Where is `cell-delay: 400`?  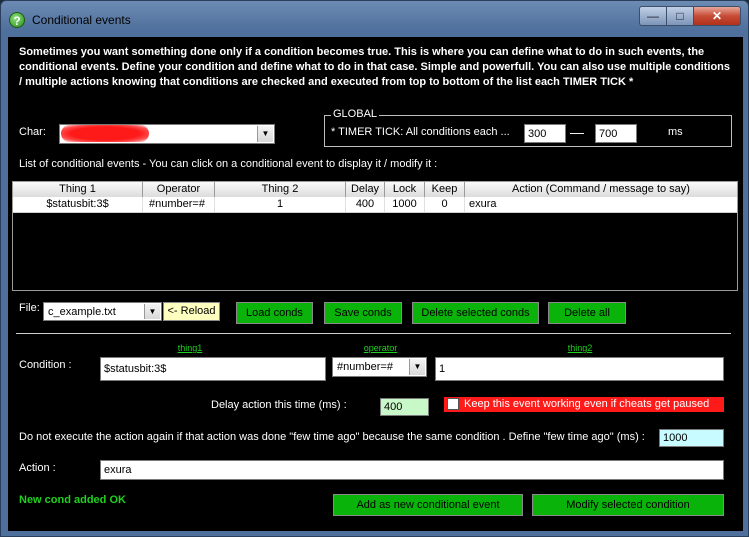
cell-delay: 400 is located at coordinates (365, 204).